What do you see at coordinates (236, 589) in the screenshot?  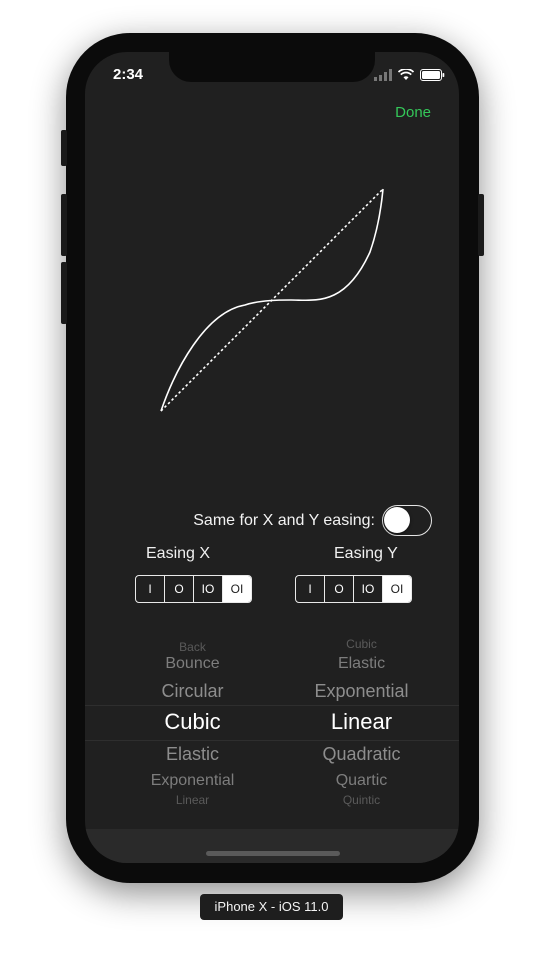 I see `easing-x-mode-oi: OI` at bounding box center [236, 589].